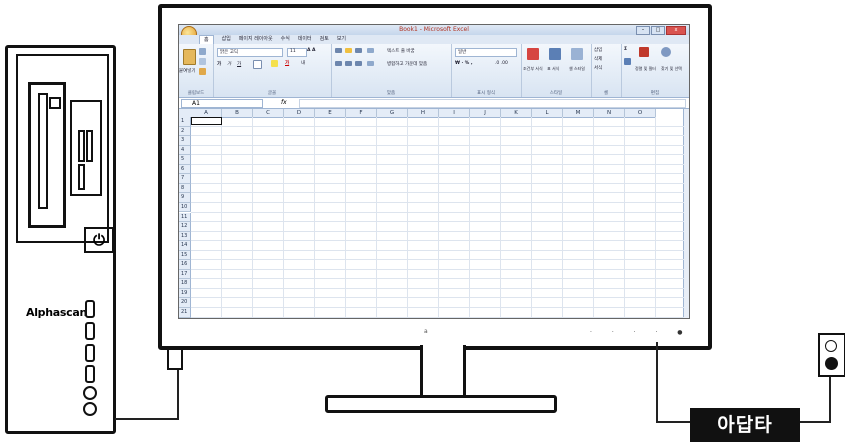  What do you see at coordinates (401, 51) in the screenshot?
I see `wrap-text-button: 텍스트 줄 바꿈` at bounding box center [401, 51].